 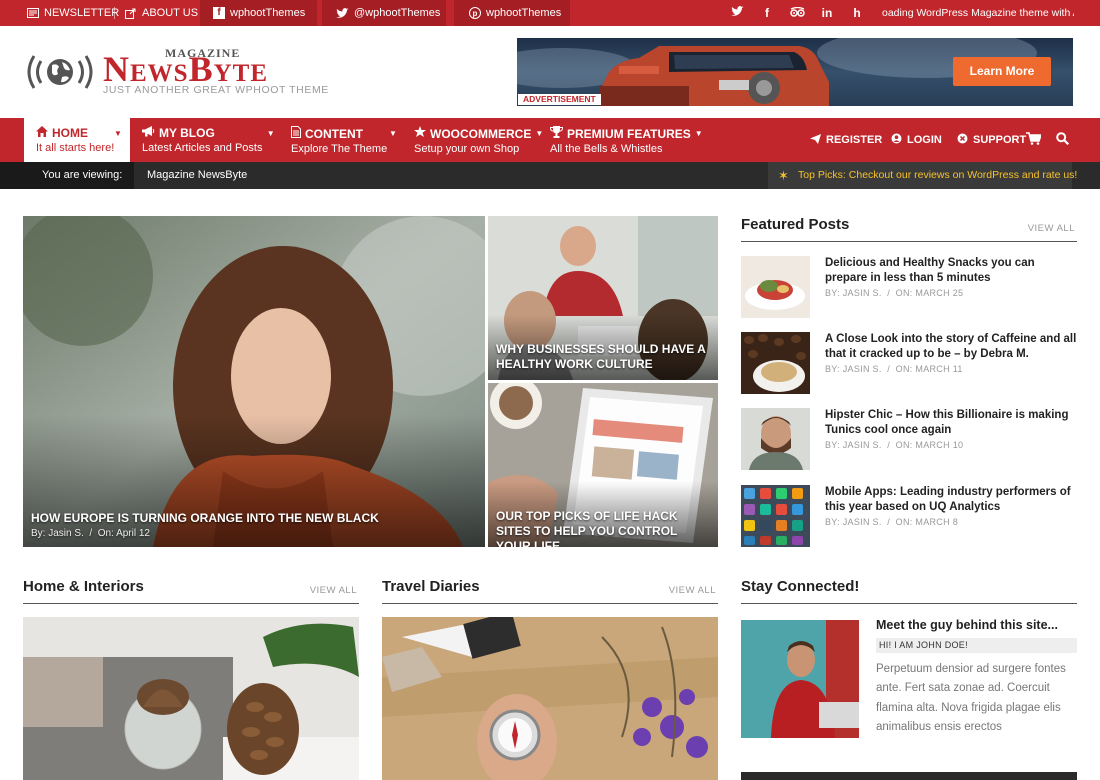 I want to click on learn-more-button: Learn More, so click(x=1002, y=71).